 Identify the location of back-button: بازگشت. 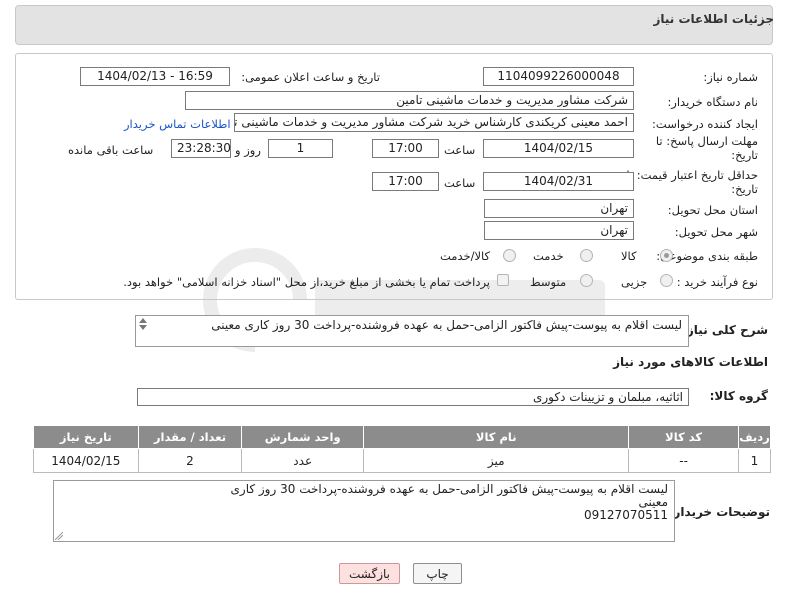
(369, 573).